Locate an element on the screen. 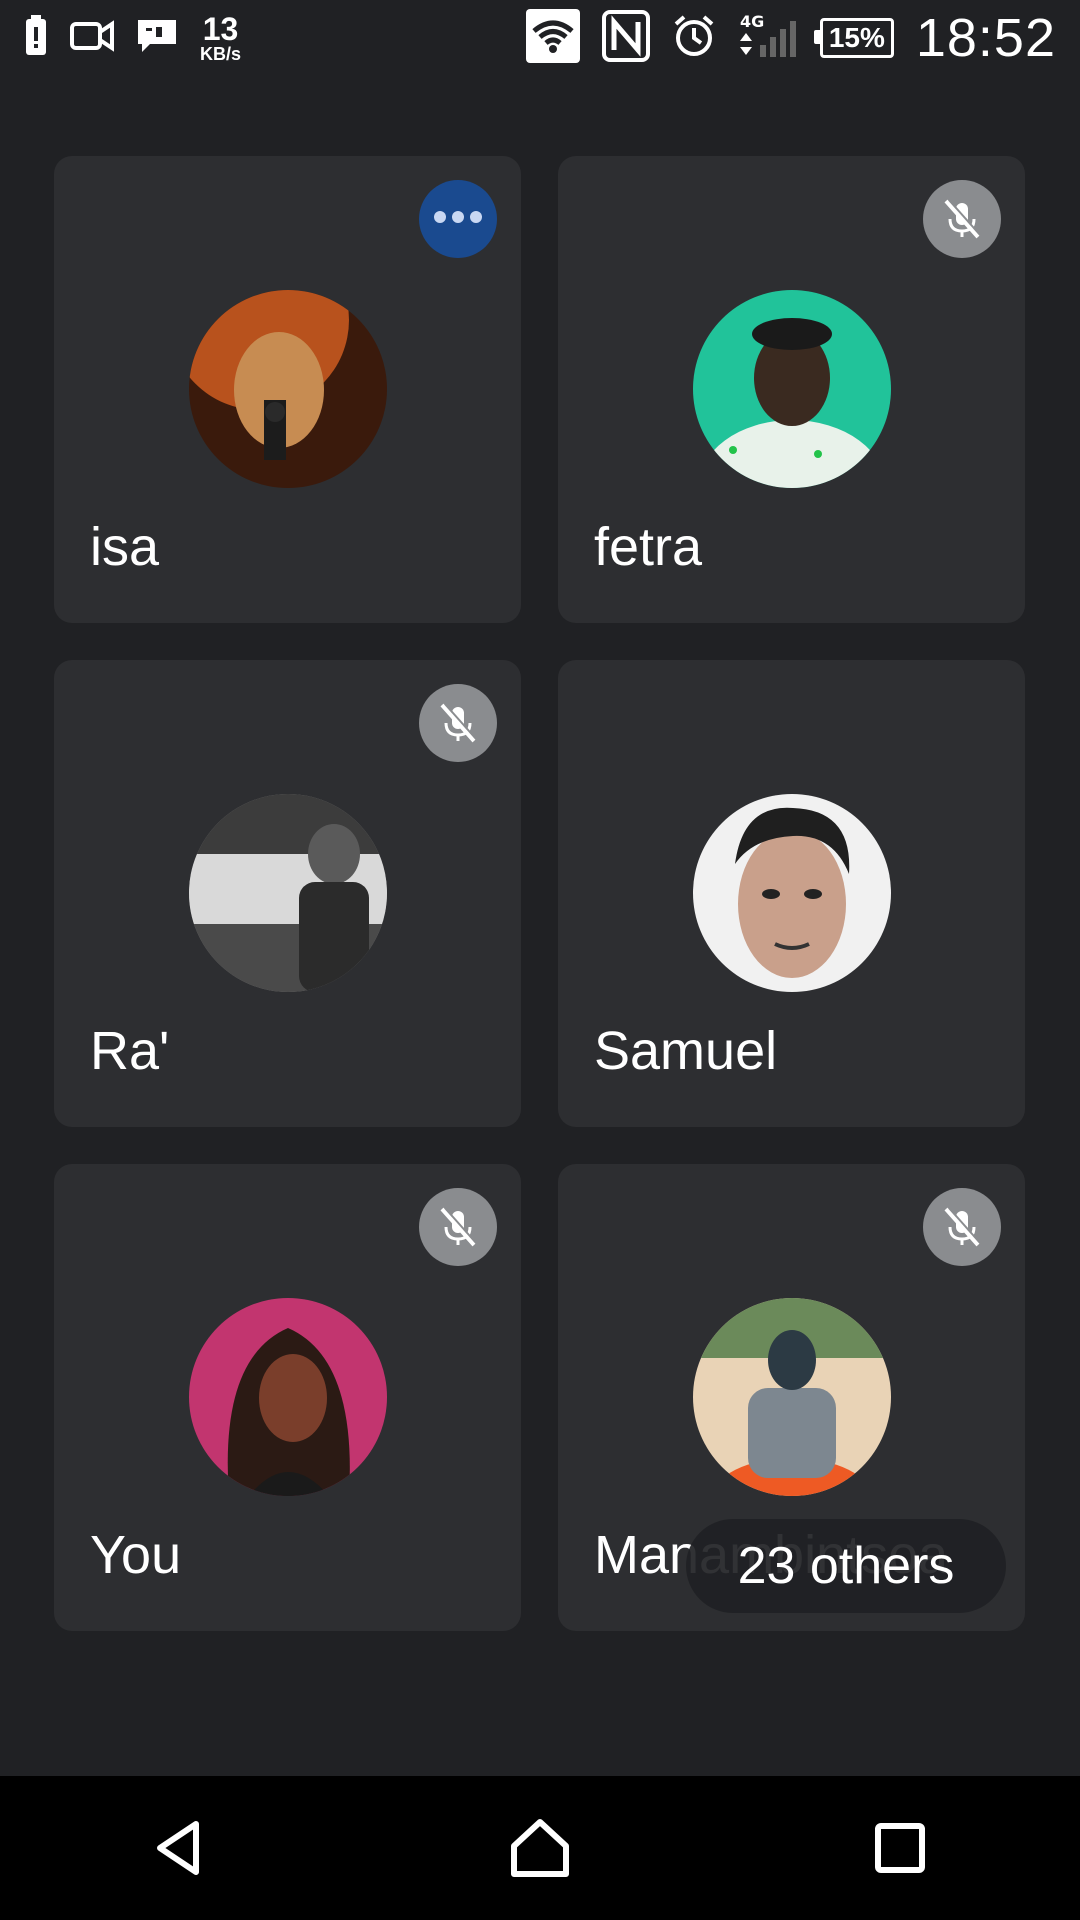  participant-tile: isa is located at coordinates (287, 389).